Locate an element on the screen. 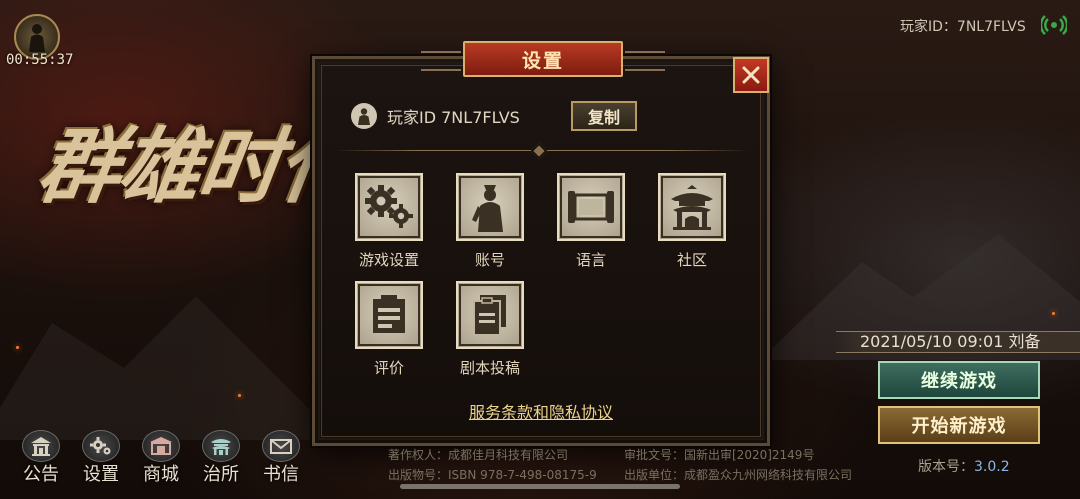 The width and height of the screenshot is (1080, 499). gear-icon is located at coordinates (101, 446).